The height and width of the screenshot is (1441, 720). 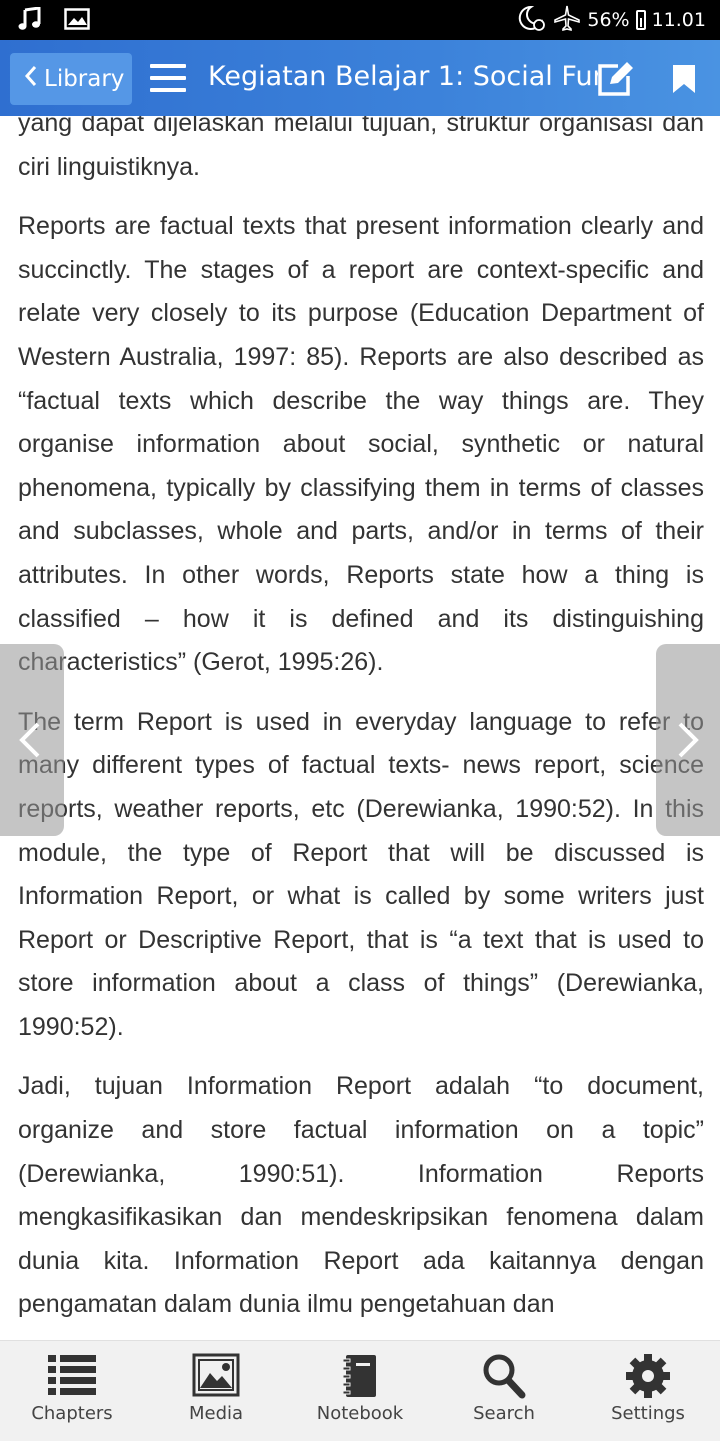 I want to click on previous-page-button, so click(x=32, y=740).